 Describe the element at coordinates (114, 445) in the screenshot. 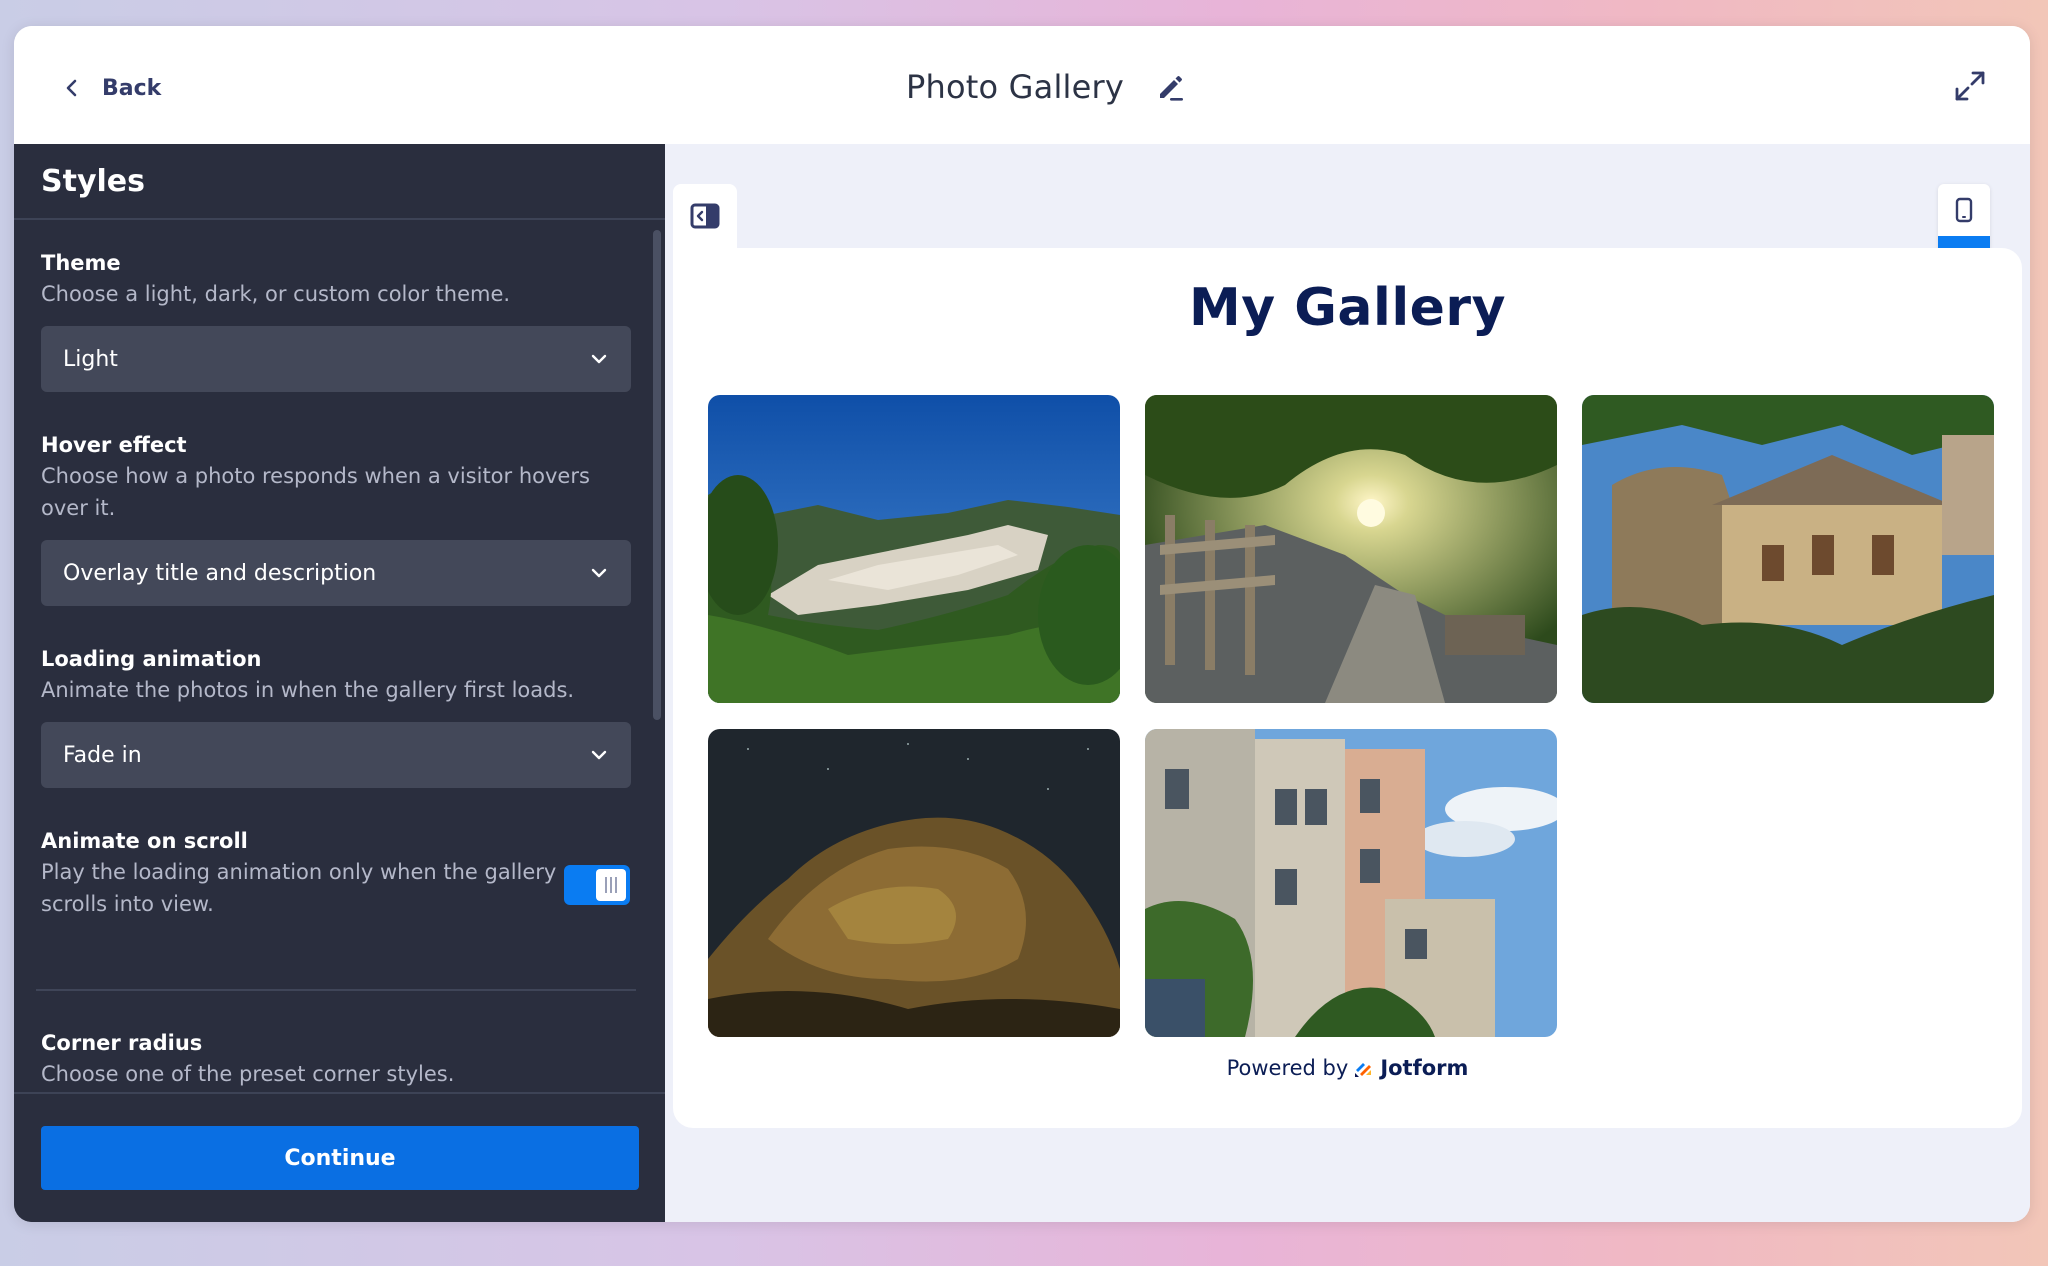

I see `hover-title: Hover effect` at that location.